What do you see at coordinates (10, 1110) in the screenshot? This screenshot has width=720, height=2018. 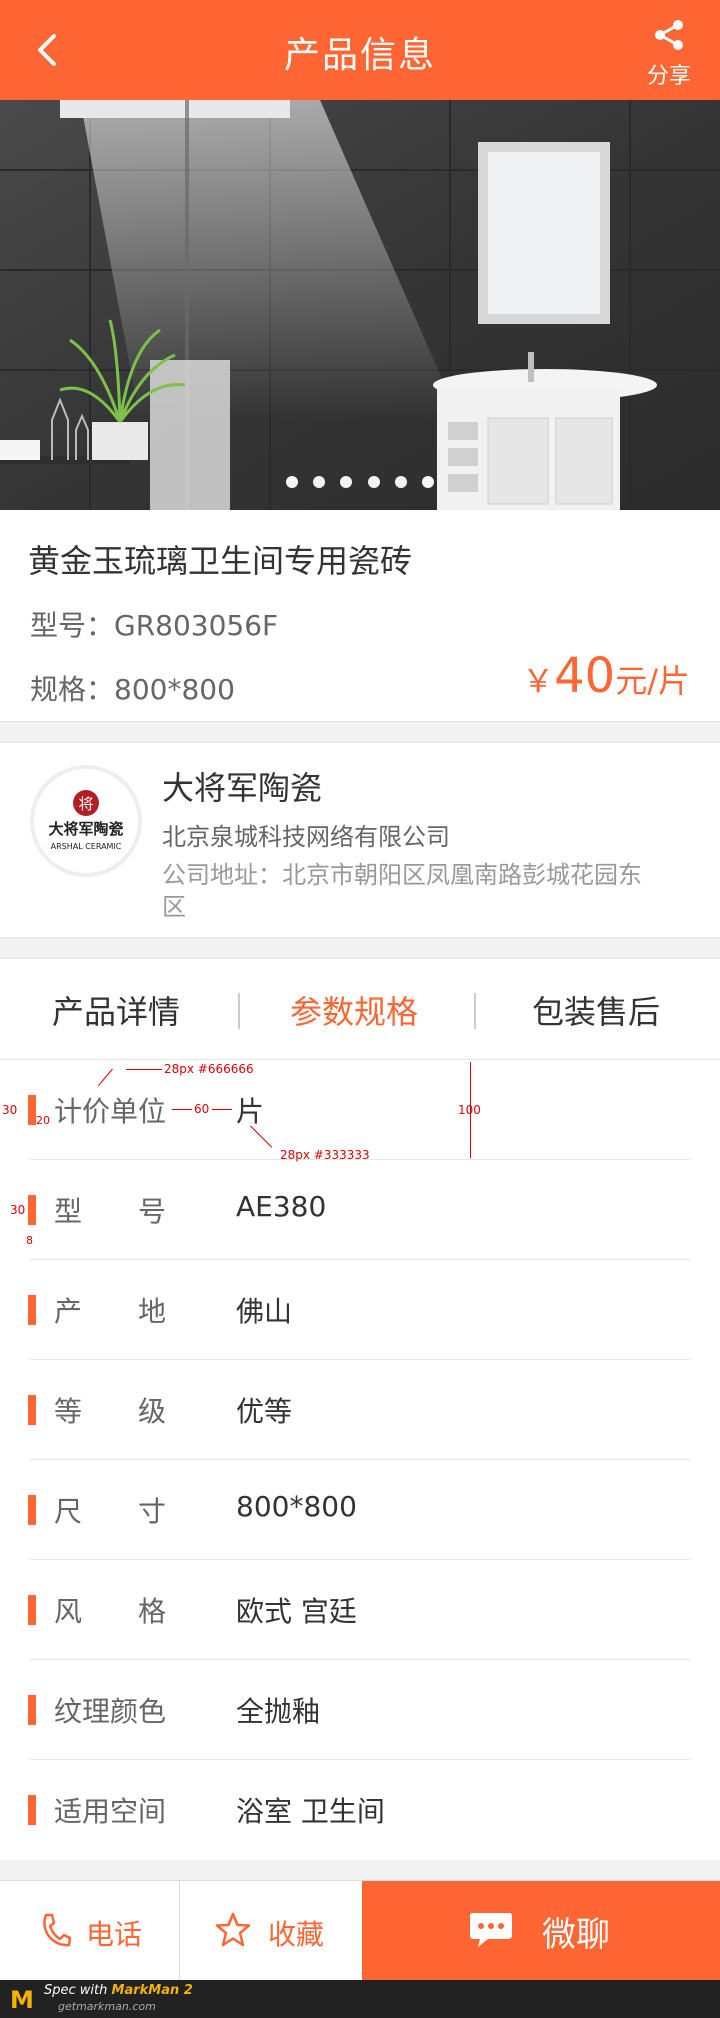 I see `annotation-bar-height: 30` at bounding box center [10, 1110].